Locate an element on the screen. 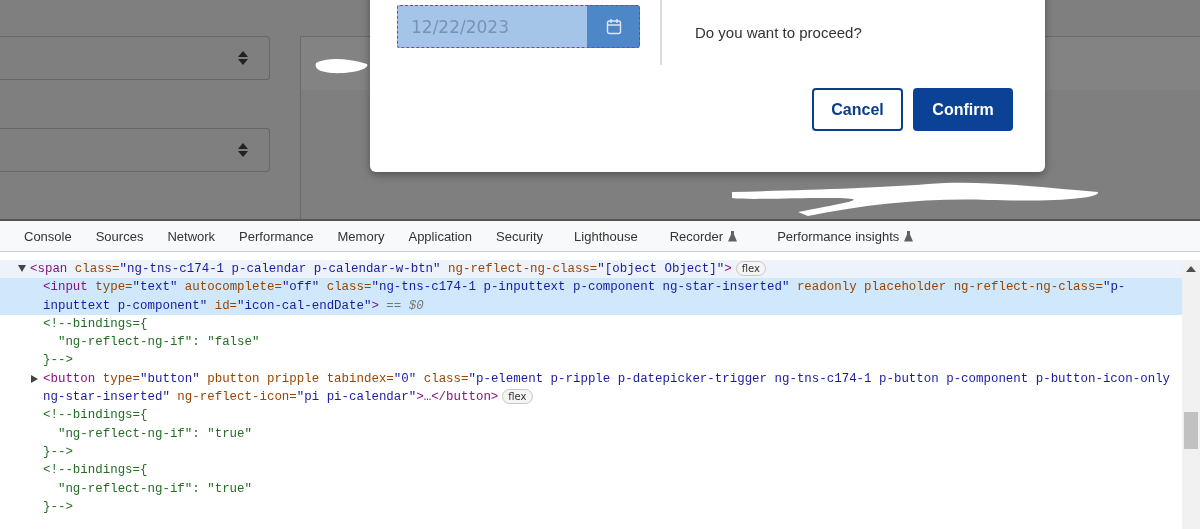 The image size is (1200, 529). confirm-button: Confirm is located at coordinates (963, 109).